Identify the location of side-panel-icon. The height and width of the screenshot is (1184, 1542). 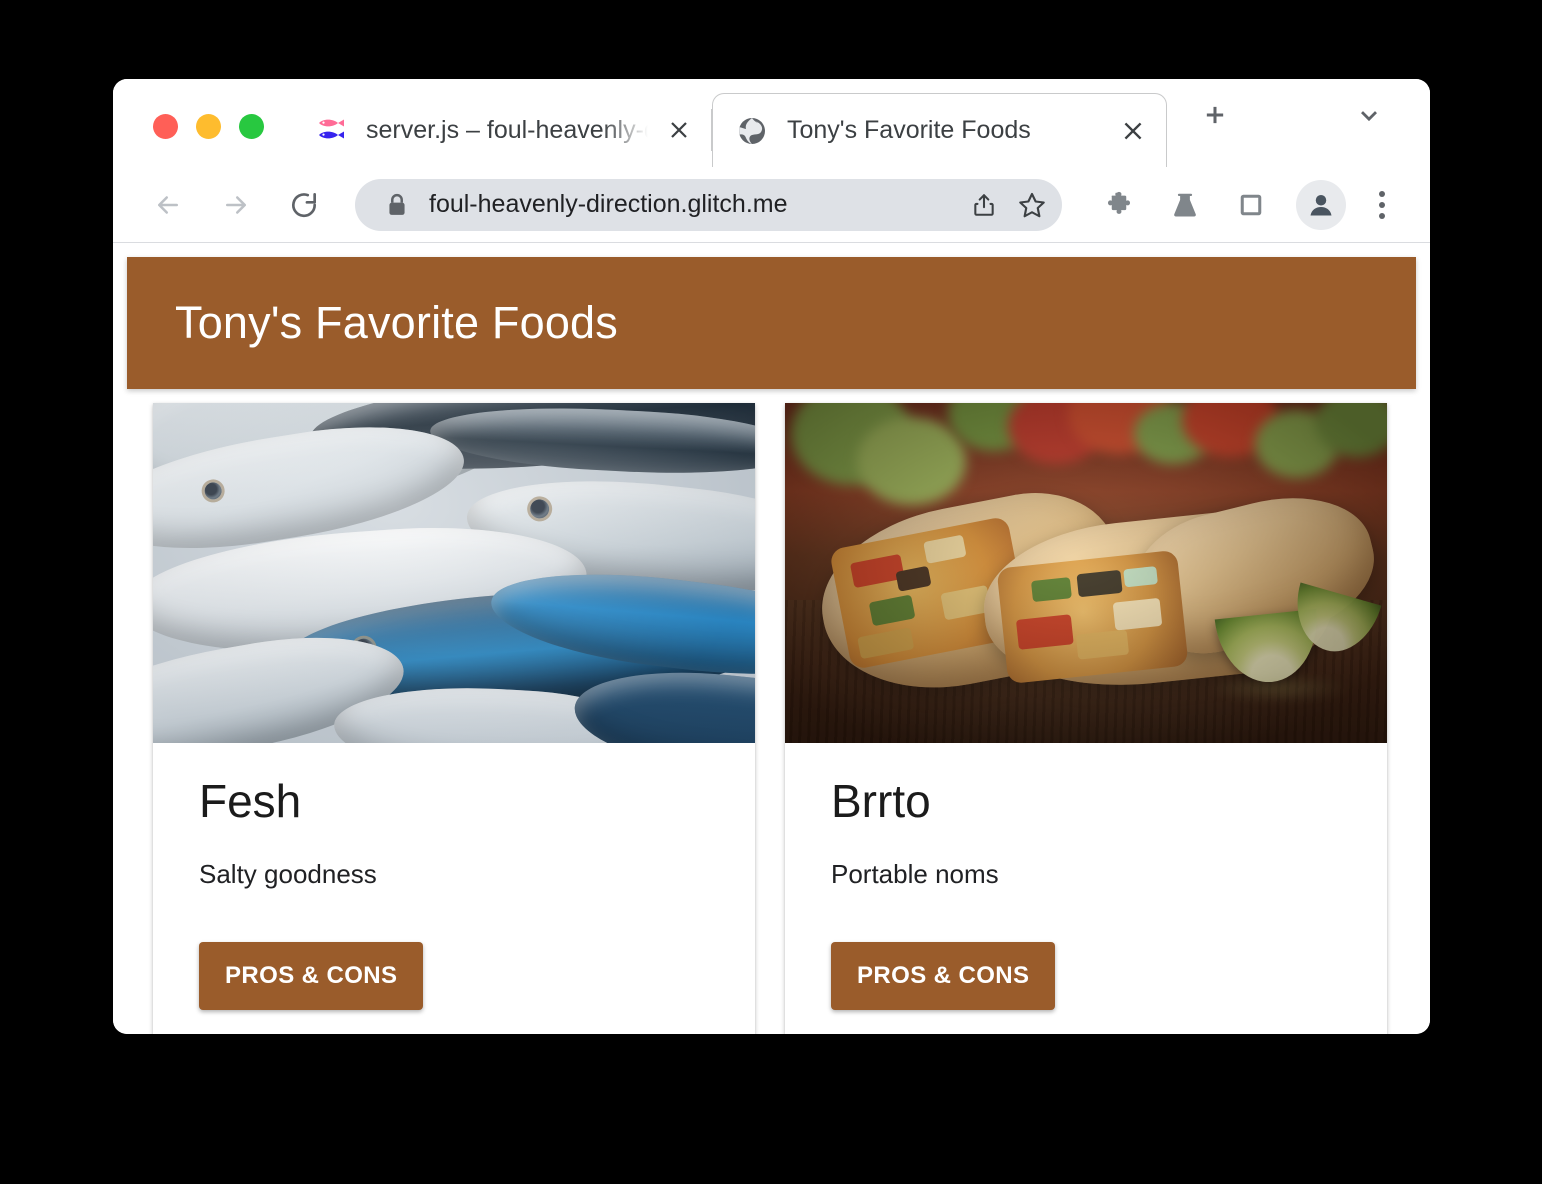
(1251, 205).